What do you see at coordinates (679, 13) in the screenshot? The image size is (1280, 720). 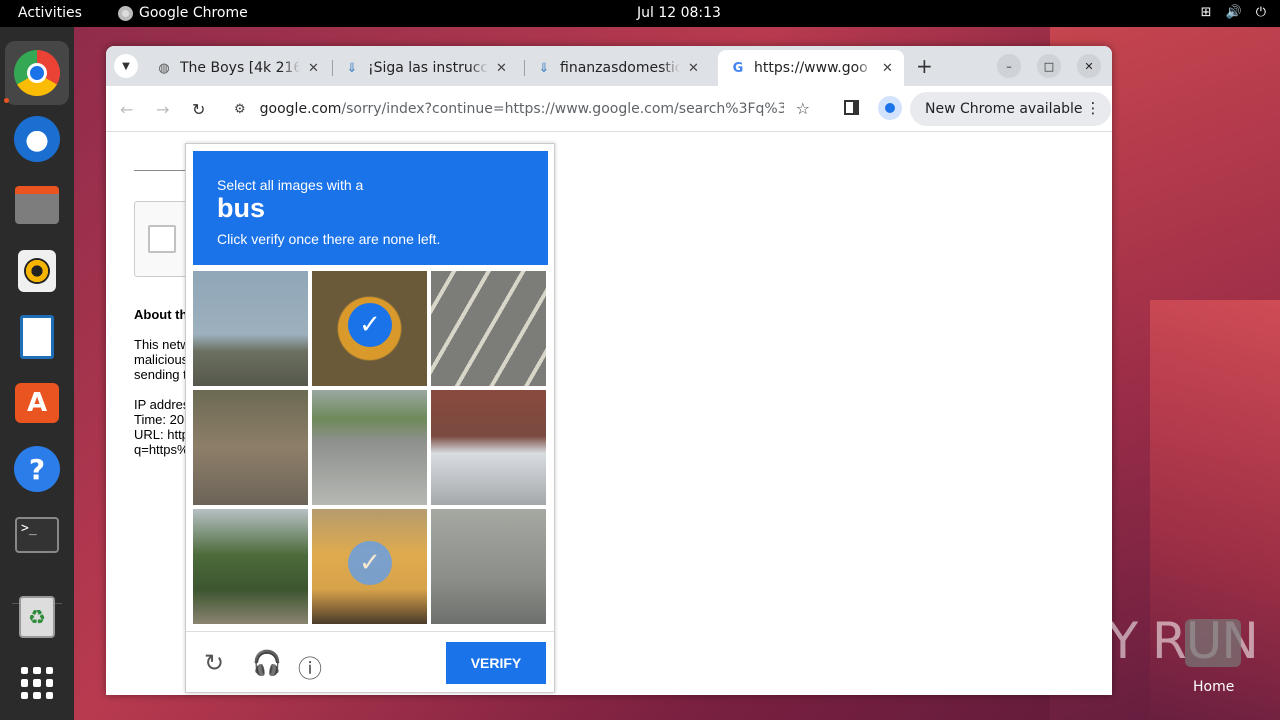 I see `clock: Jul 12 08:13` at bounding box center [679, 13].